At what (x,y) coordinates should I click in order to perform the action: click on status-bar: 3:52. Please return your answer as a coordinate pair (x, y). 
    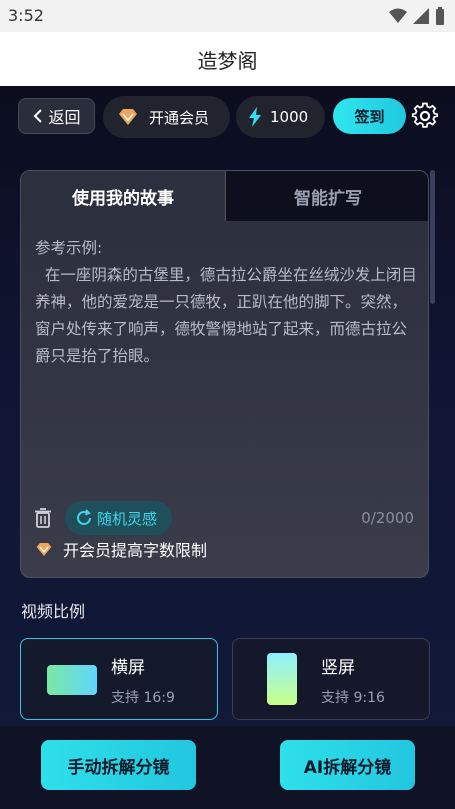
    Looking at the image, I should click on (227, 16).